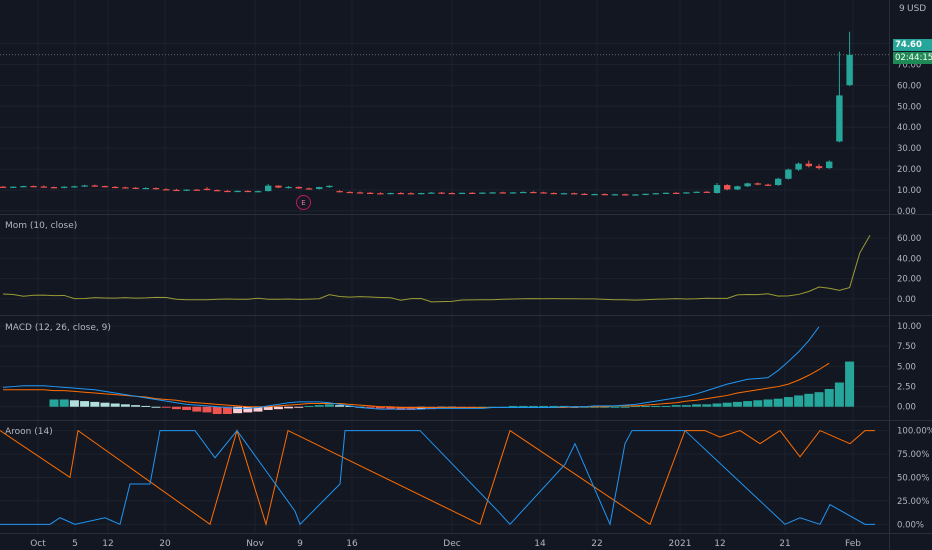  I want to click on y-tick-label: 100.00%, so click(914, 432).